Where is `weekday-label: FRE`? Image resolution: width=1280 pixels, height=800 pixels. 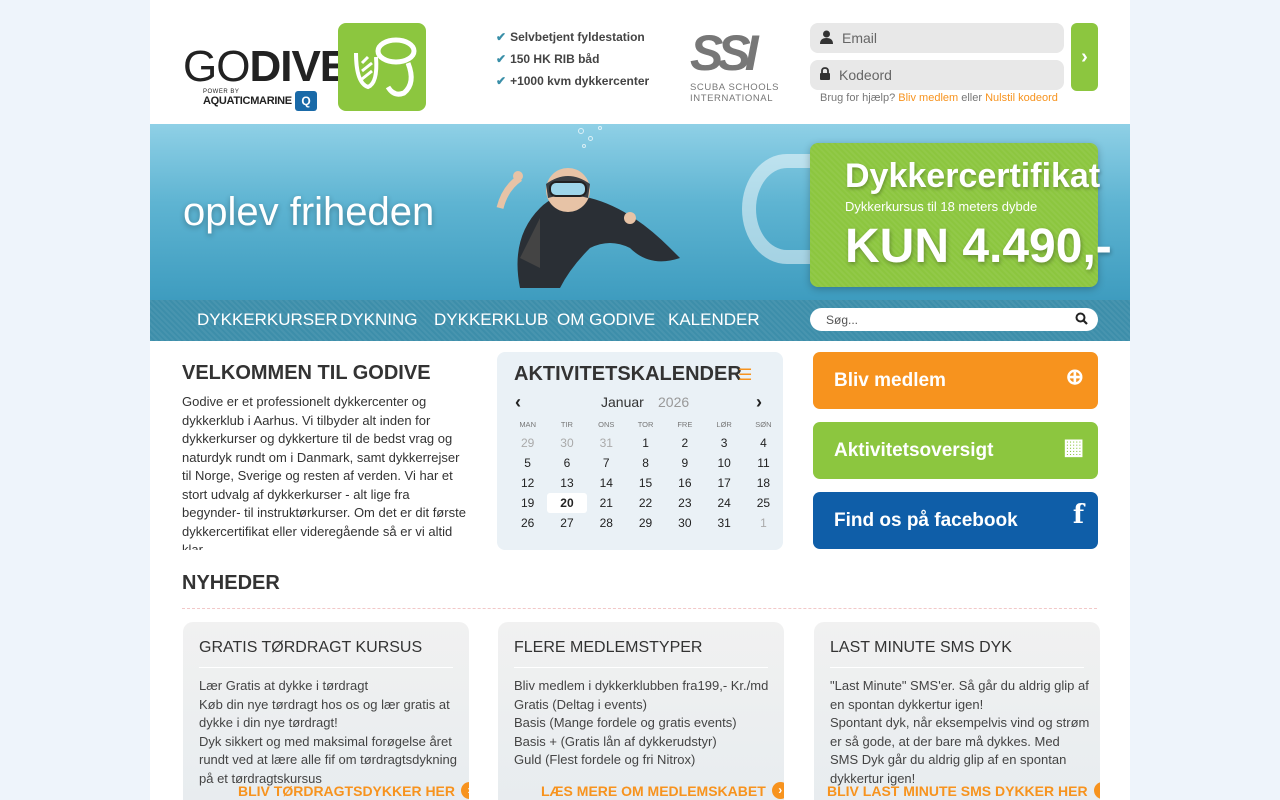 weekday-label: FRE is located at coordinates (685, 424).